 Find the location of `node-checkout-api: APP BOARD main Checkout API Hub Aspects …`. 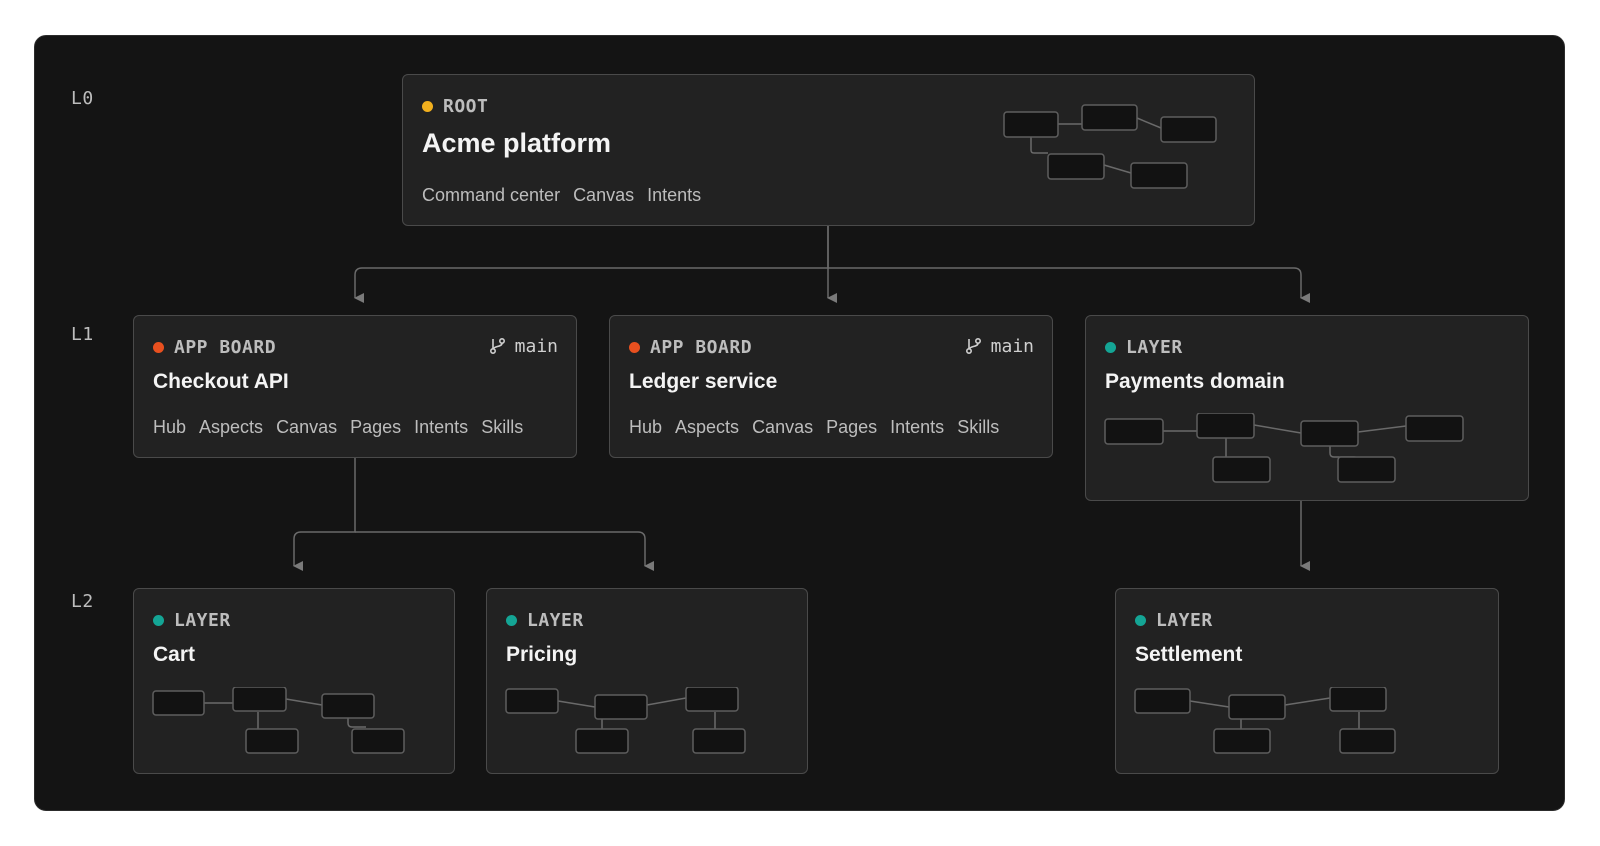

node-checkout-api: APP BOARD main Checkout API Hub Aspects … is located at coordinates (355, 386).